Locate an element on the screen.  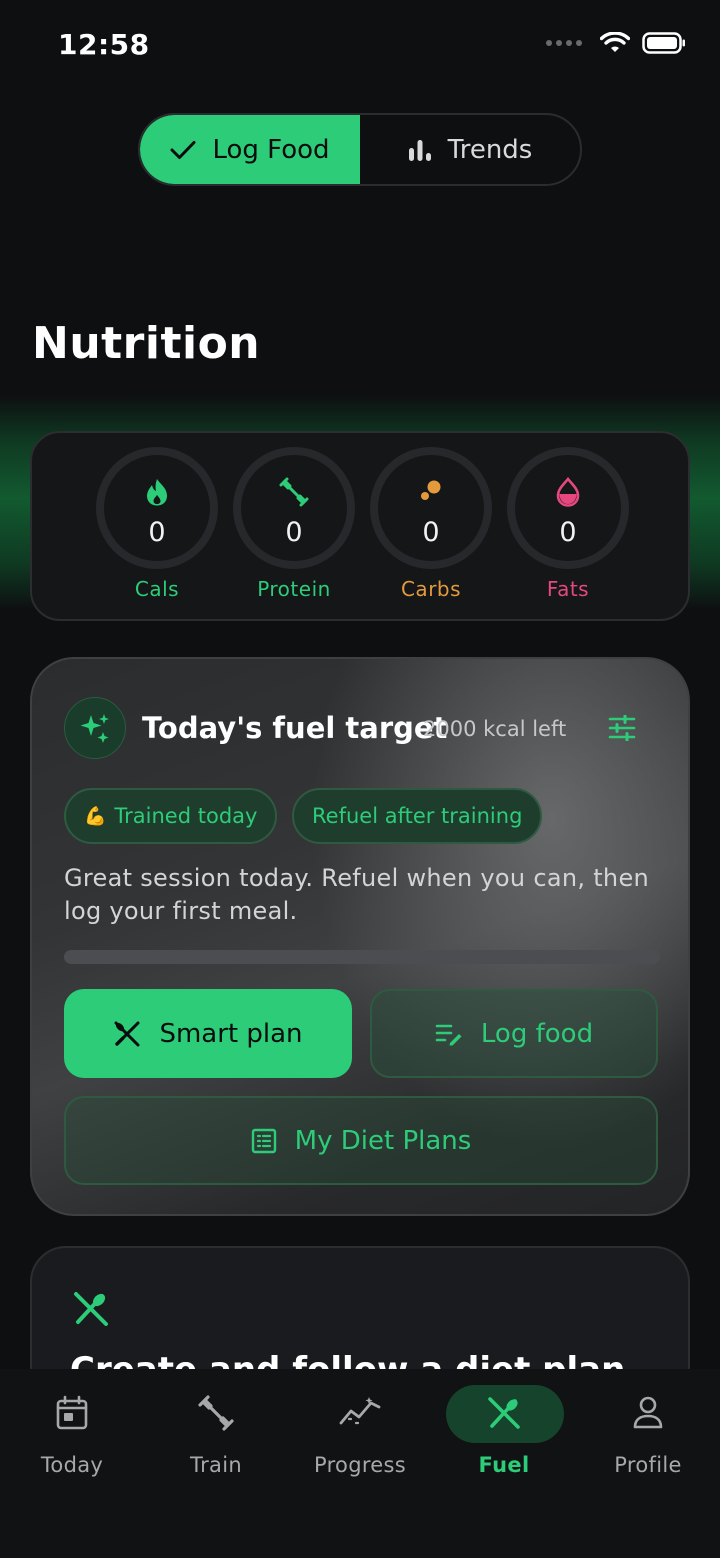
macro-value-fats: 0 is located at coordinates (568, 532).